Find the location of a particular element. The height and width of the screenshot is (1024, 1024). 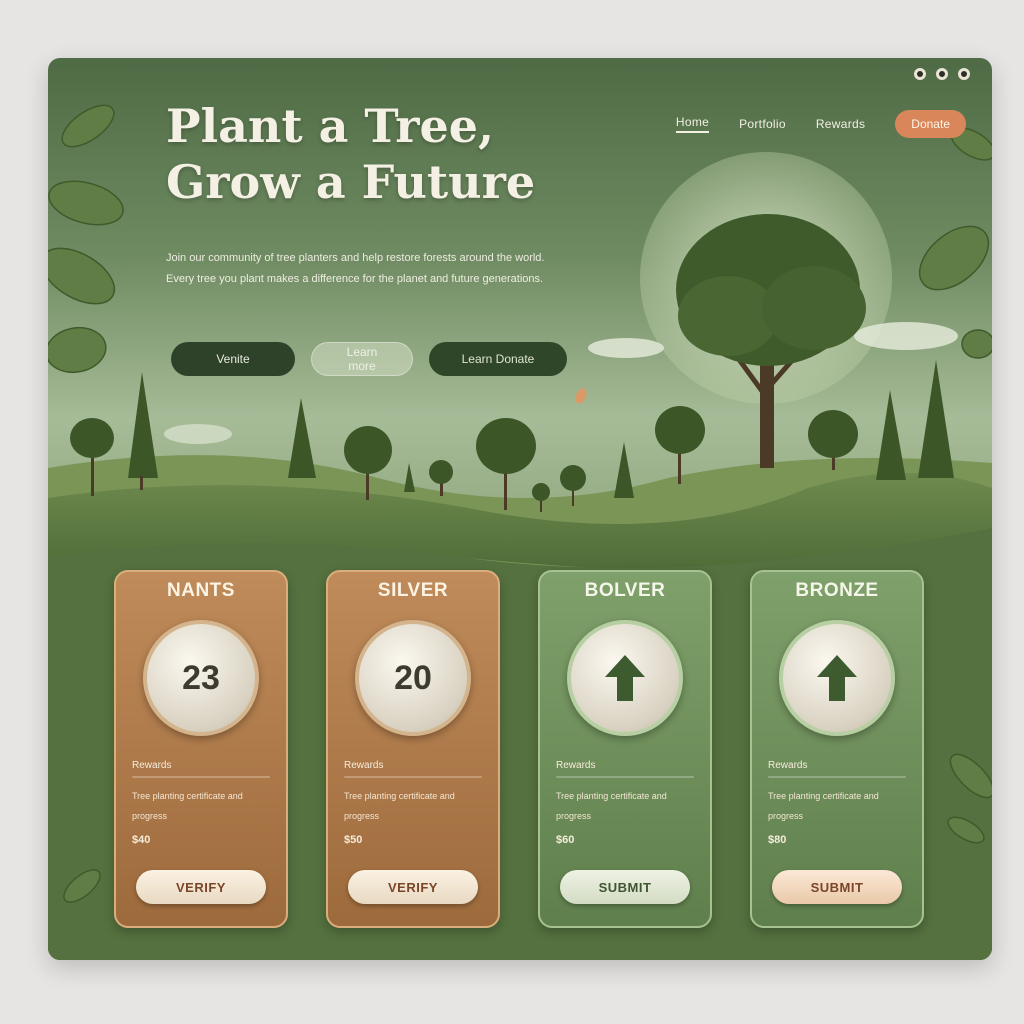

tier-title: SILVER is located at coordinates (413, 590).